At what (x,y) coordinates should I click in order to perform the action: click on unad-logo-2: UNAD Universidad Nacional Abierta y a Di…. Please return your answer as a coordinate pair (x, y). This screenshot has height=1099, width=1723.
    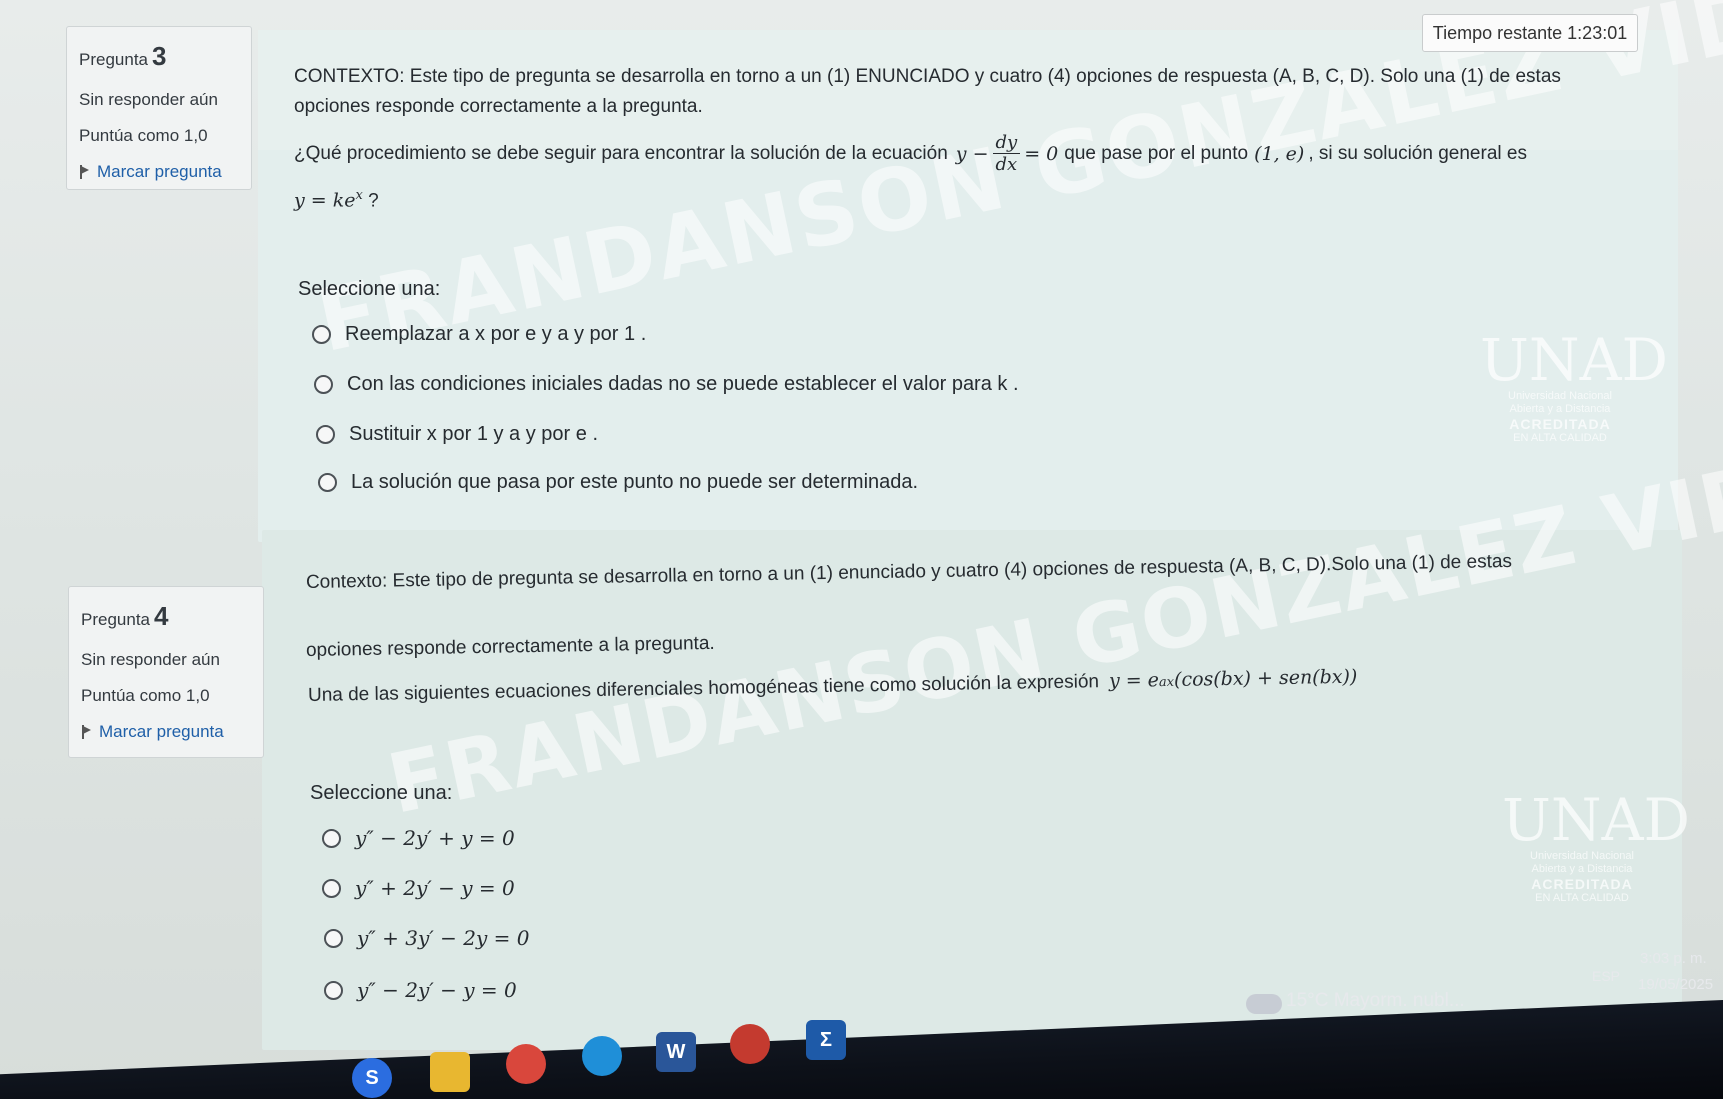
    Looking at the image, I should click on (1596, 845).